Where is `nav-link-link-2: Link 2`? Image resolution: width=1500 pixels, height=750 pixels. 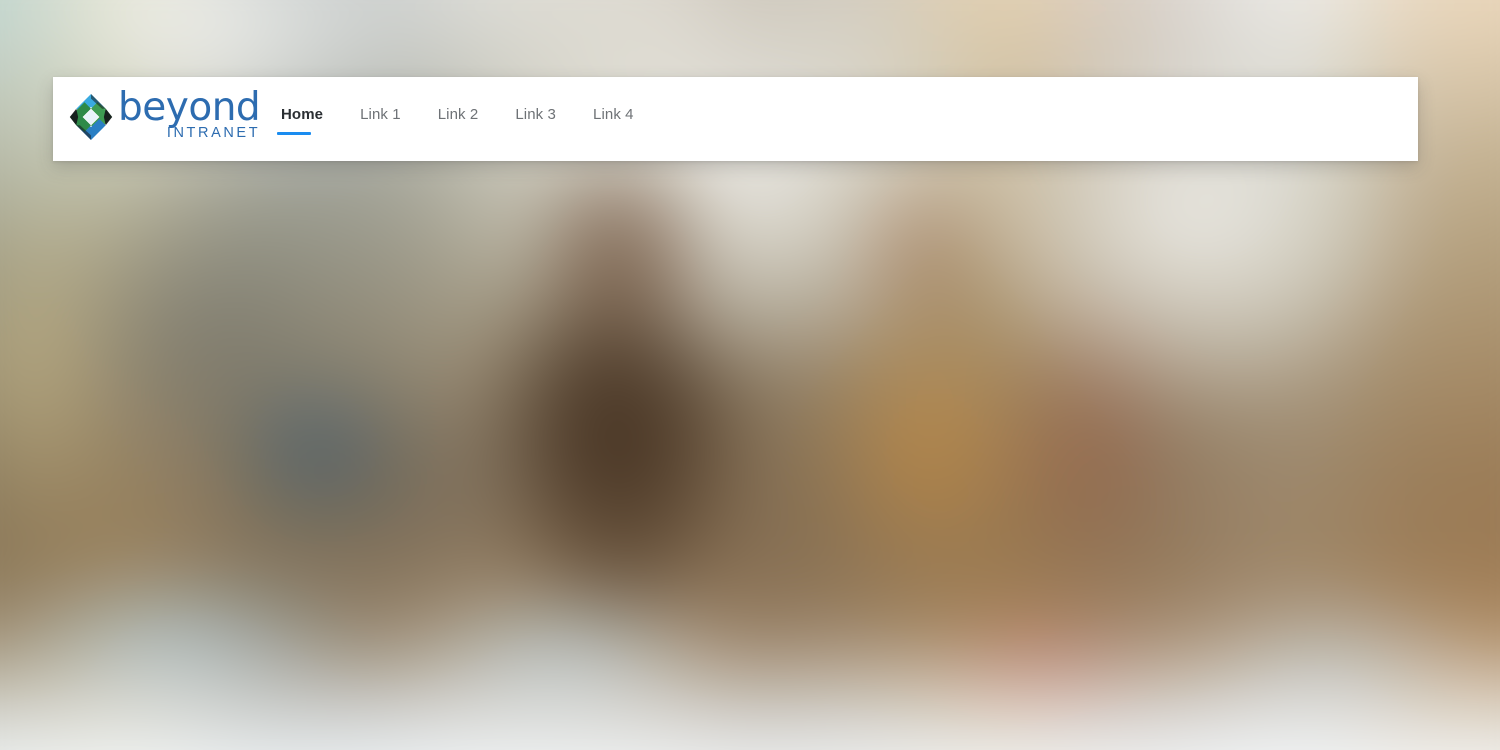
nav-link-link-2: Link 2 is located at coordinates (458, 120).